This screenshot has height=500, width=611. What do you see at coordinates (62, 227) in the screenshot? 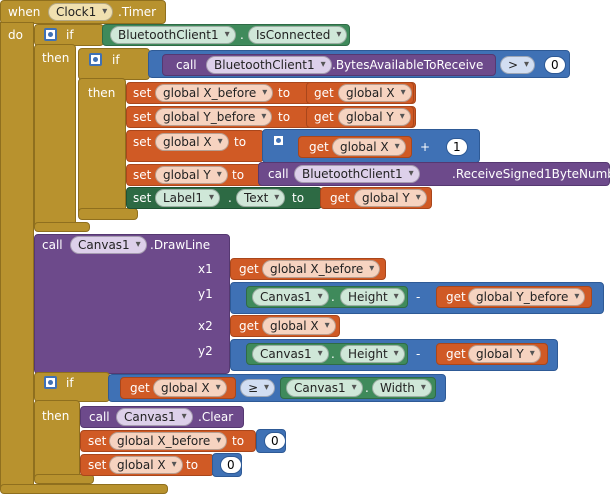
I see `if-connected-bottom` at bounding box center [62, 227].